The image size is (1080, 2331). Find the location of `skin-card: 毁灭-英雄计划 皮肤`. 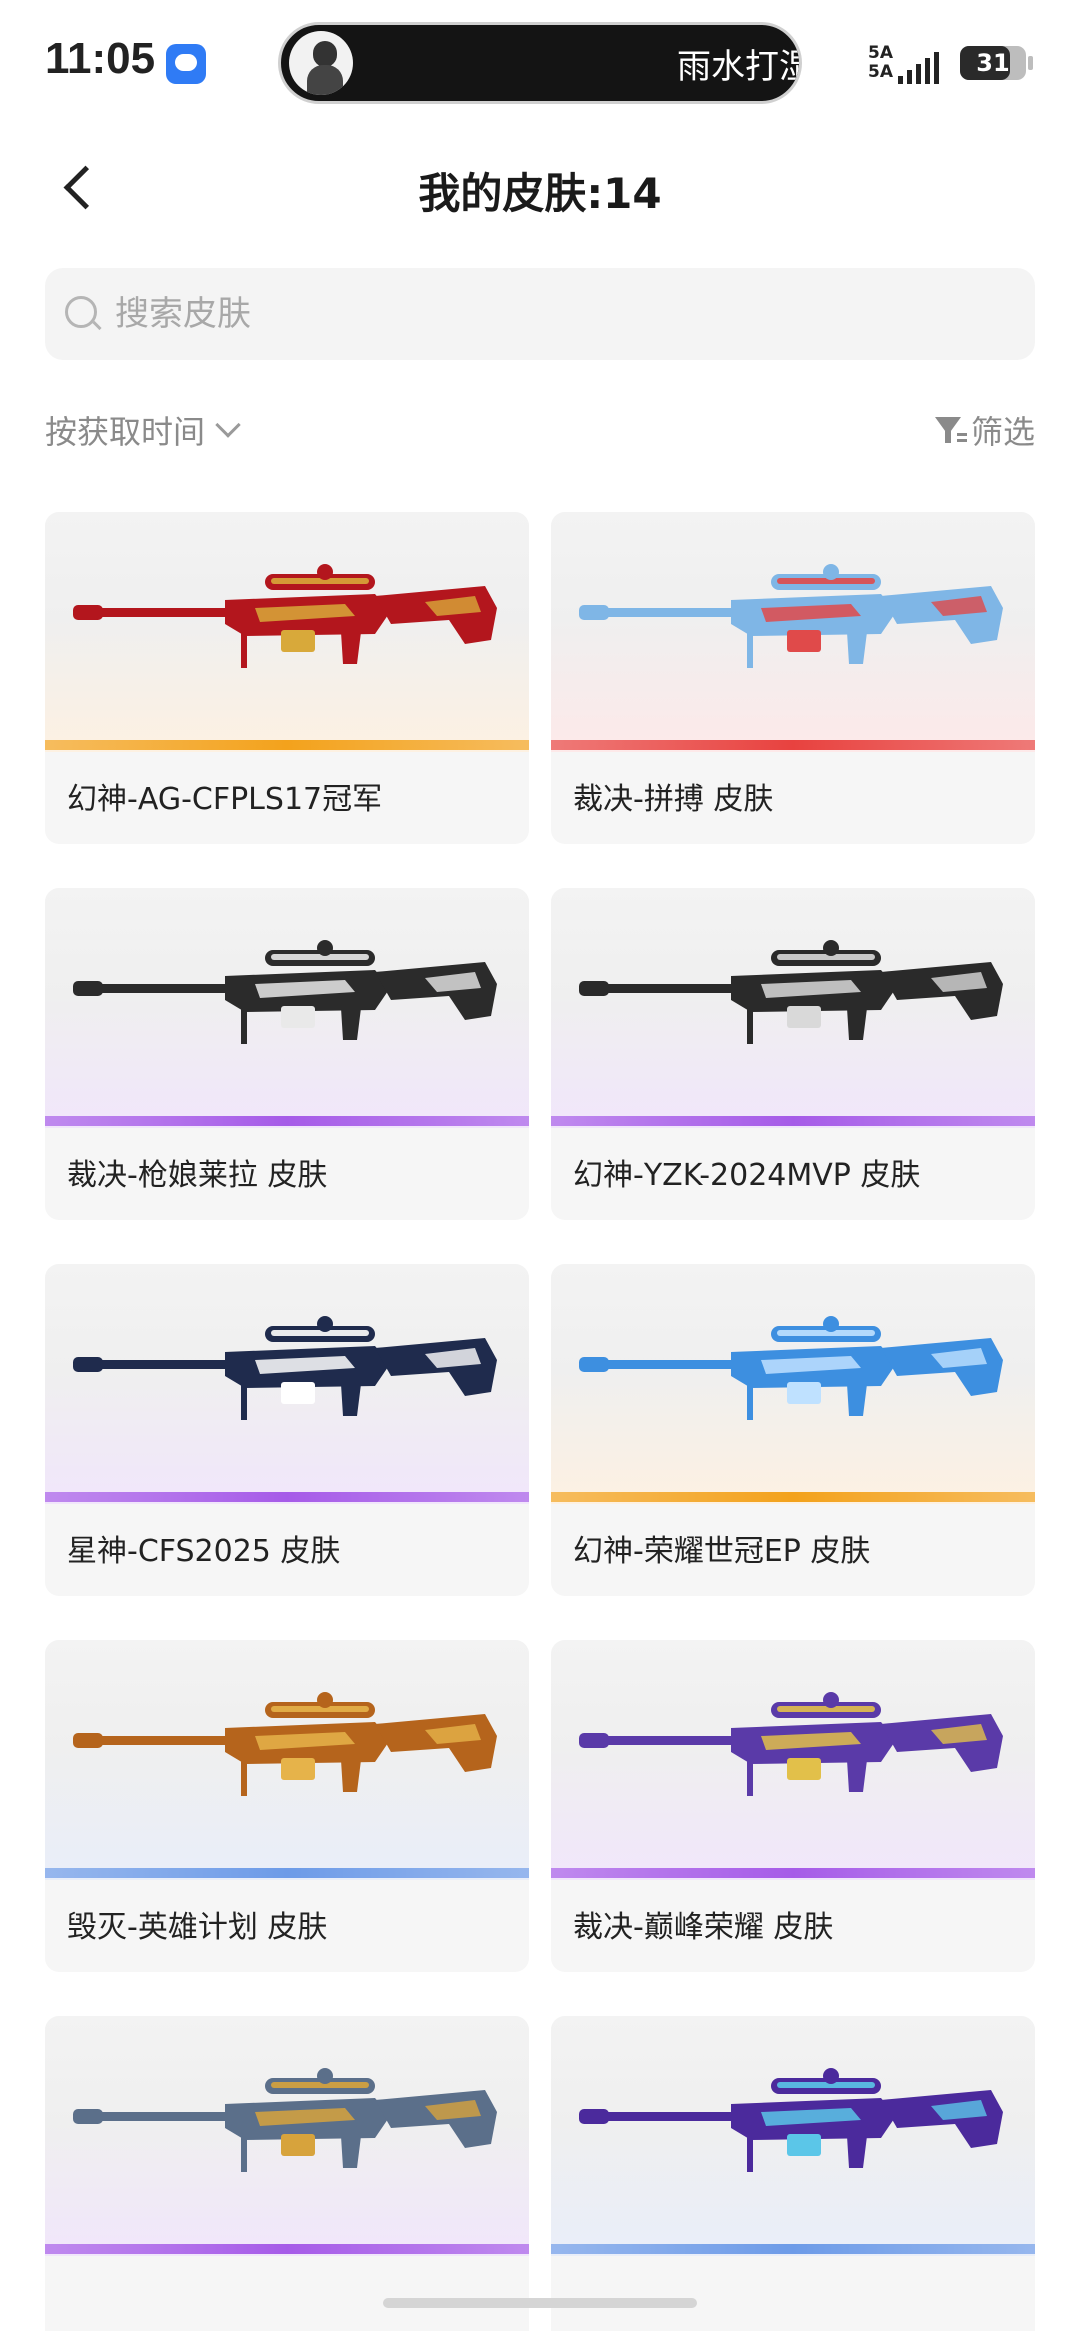

skin-card: 毁灭-英雄计划 皮肤 is located at coordinates (287, 1806).